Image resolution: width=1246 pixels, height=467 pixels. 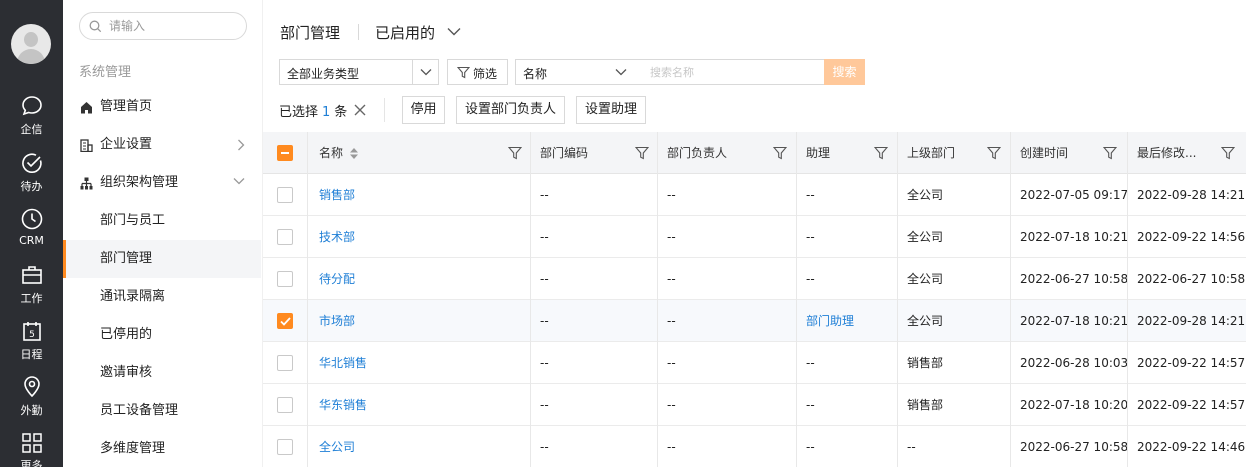 What do you see at coordinates (594, 153) in the screenshot?
I see `col-code: 部门编码` at bounding box center [594, 153].